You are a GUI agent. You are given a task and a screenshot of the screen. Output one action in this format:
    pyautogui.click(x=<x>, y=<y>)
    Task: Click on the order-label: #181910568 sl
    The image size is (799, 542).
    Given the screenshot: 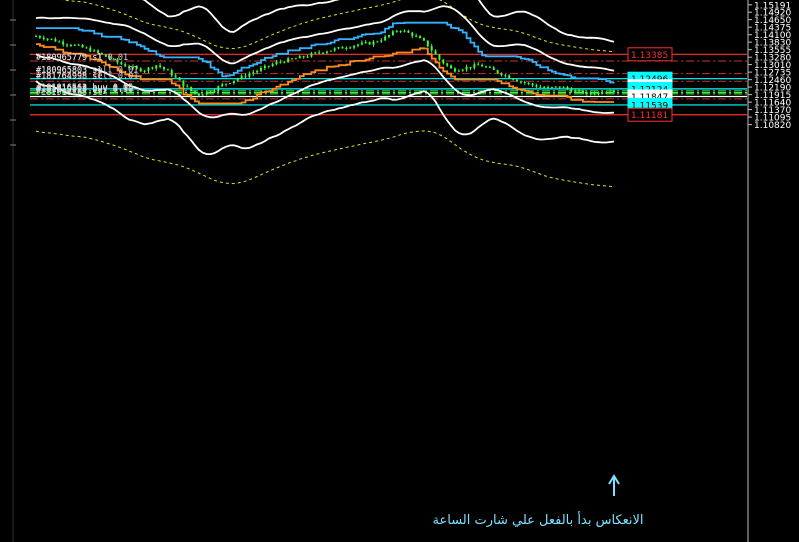 What is the action you would take?
    pyautogui.click(x=69, y=93)
    